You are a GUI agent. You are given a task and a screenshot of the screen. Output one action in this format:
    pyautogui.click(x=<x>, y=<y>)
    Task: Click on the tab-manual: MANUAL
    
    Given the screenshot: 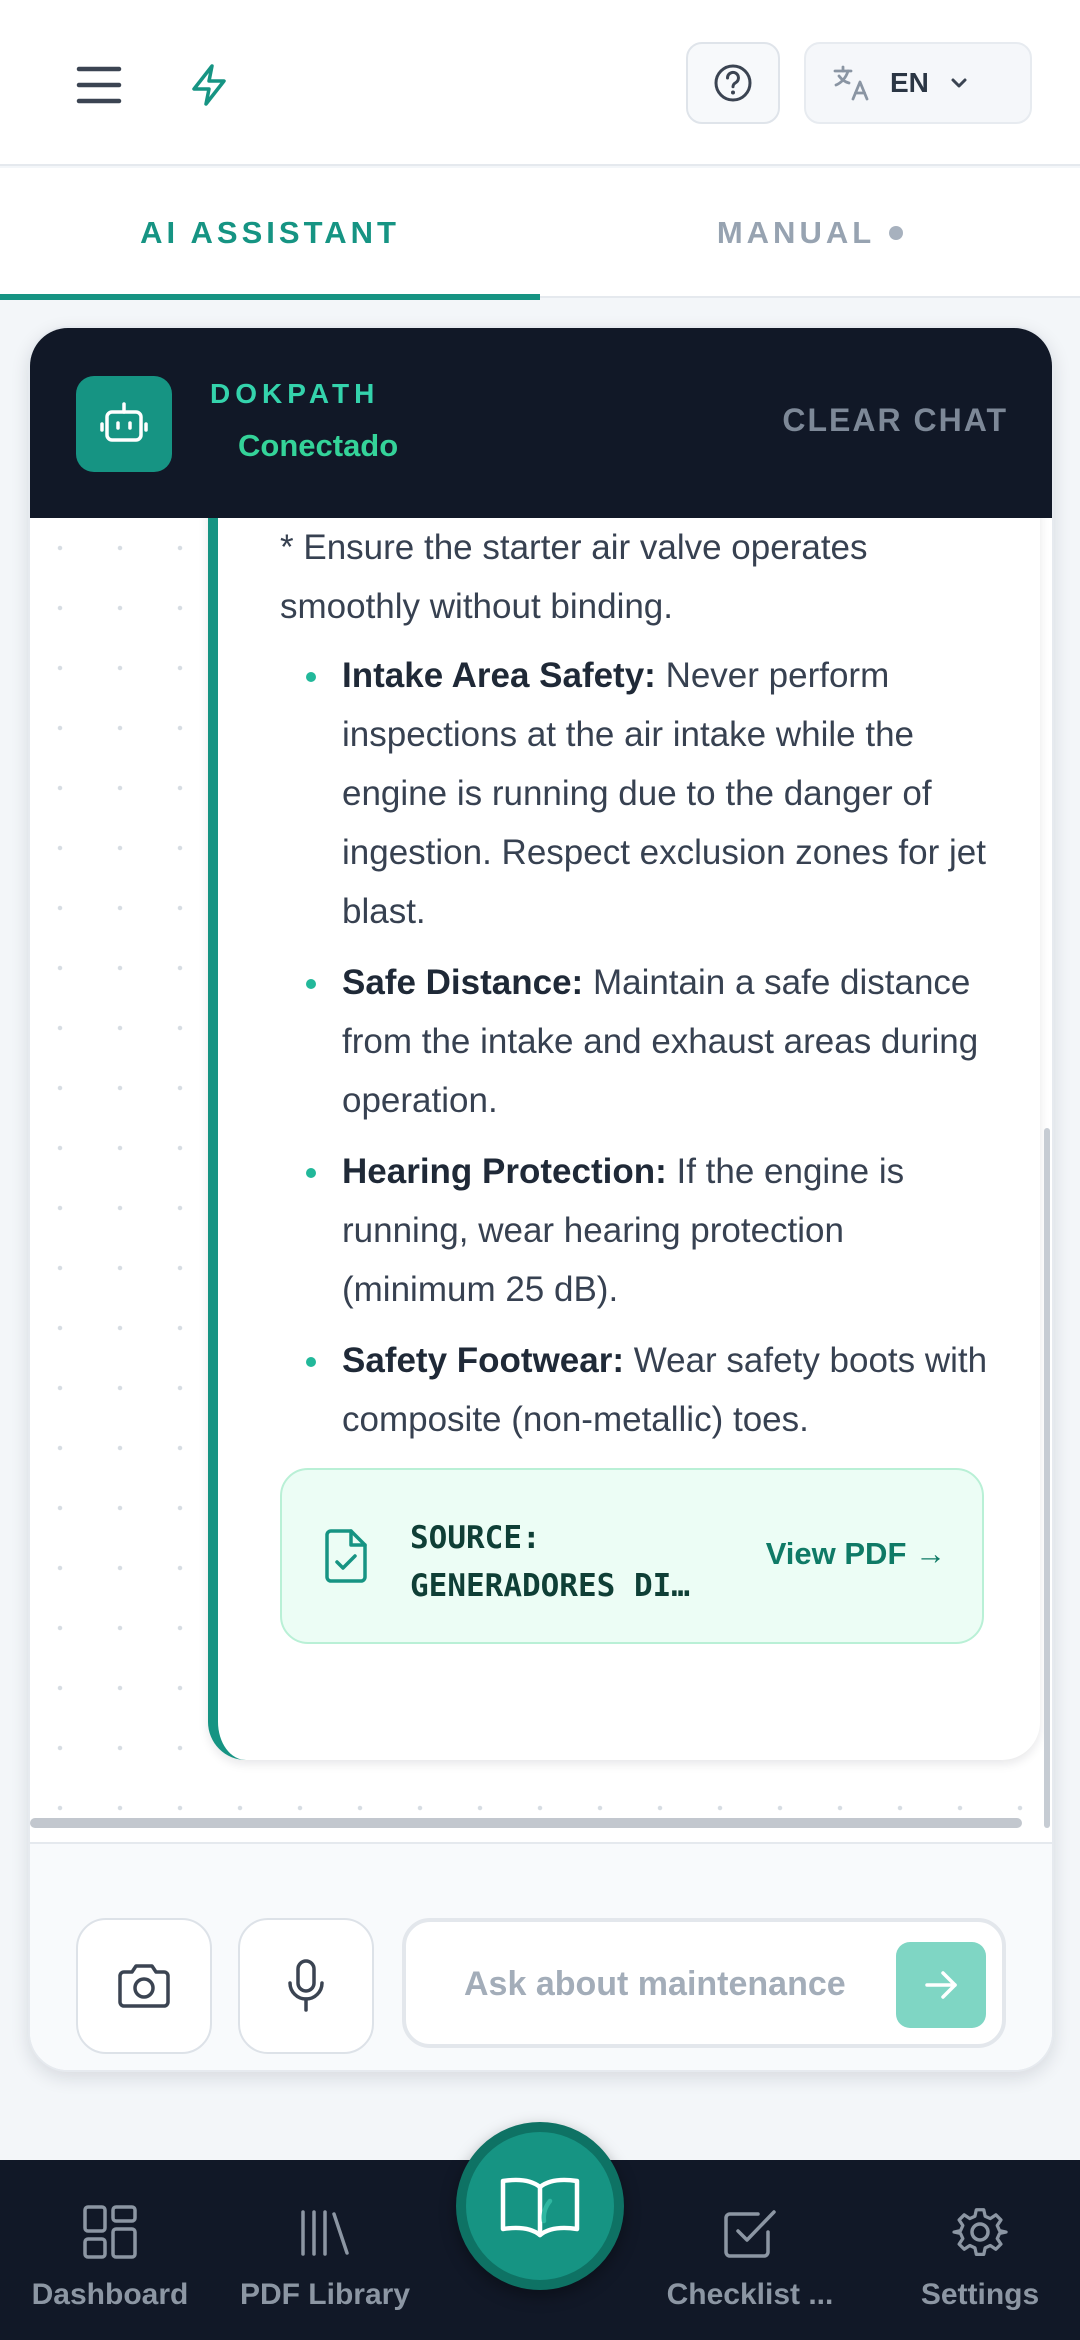 What is the action you would take?
    pyautogui.click(x=810, y=233)
    